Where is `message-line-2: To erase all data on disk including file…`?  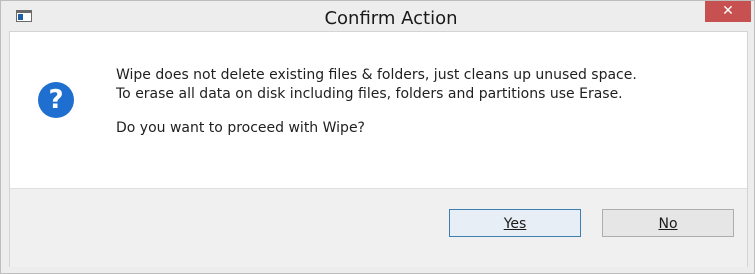
message-line-2: To erase all data on disk including file… is located at coordinates (369, 94).